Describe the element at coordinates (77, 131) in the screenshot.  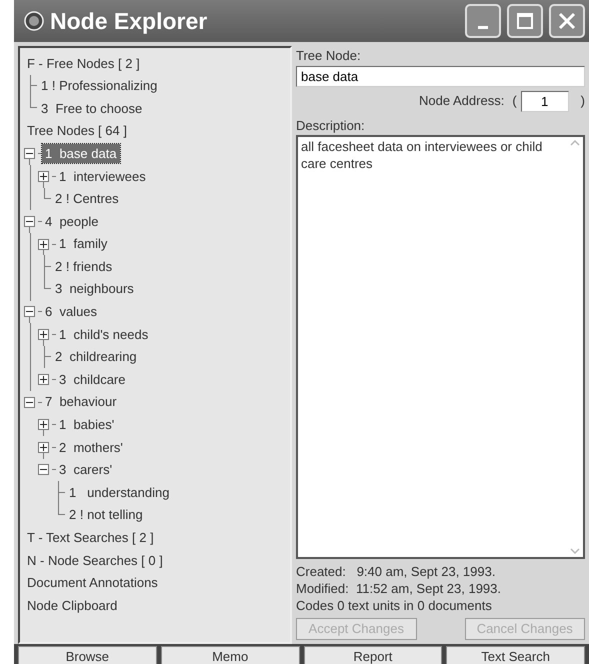
I see `tree-item: Tree Nodes [ 64 ]` at that location.